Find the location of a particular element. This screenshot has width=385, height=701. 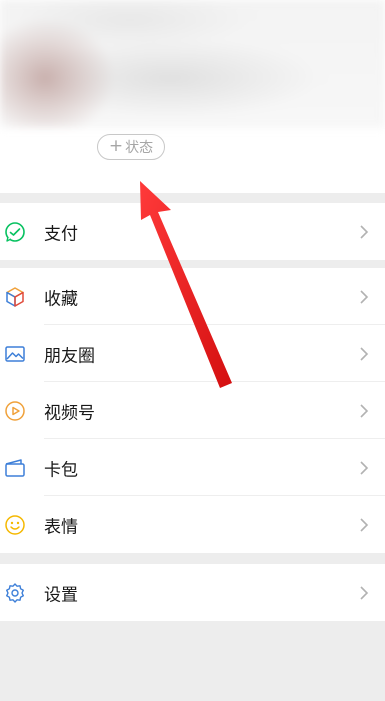

wechat-pay-icon is located at coordinates (15, 232).